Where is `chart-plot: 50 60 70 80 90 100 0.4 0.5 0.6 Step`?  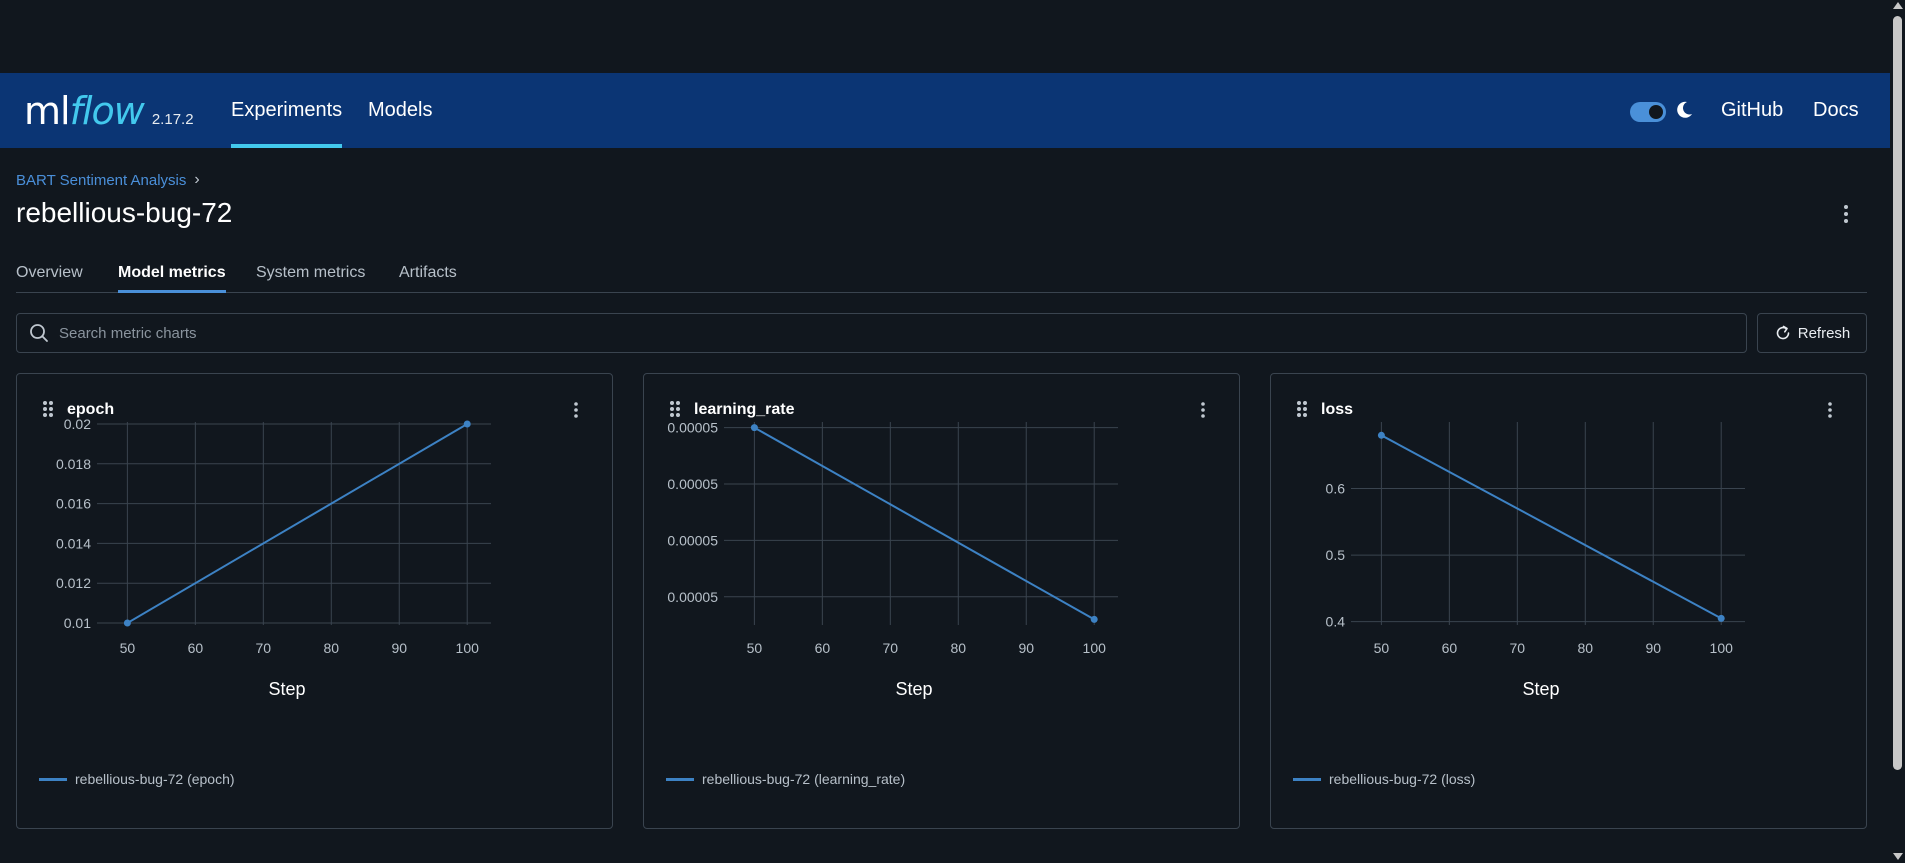
chart-plot: 50 60 70 80 90 100 0.4 0.5 0.6 Step is located at coordinates (1569, 569).